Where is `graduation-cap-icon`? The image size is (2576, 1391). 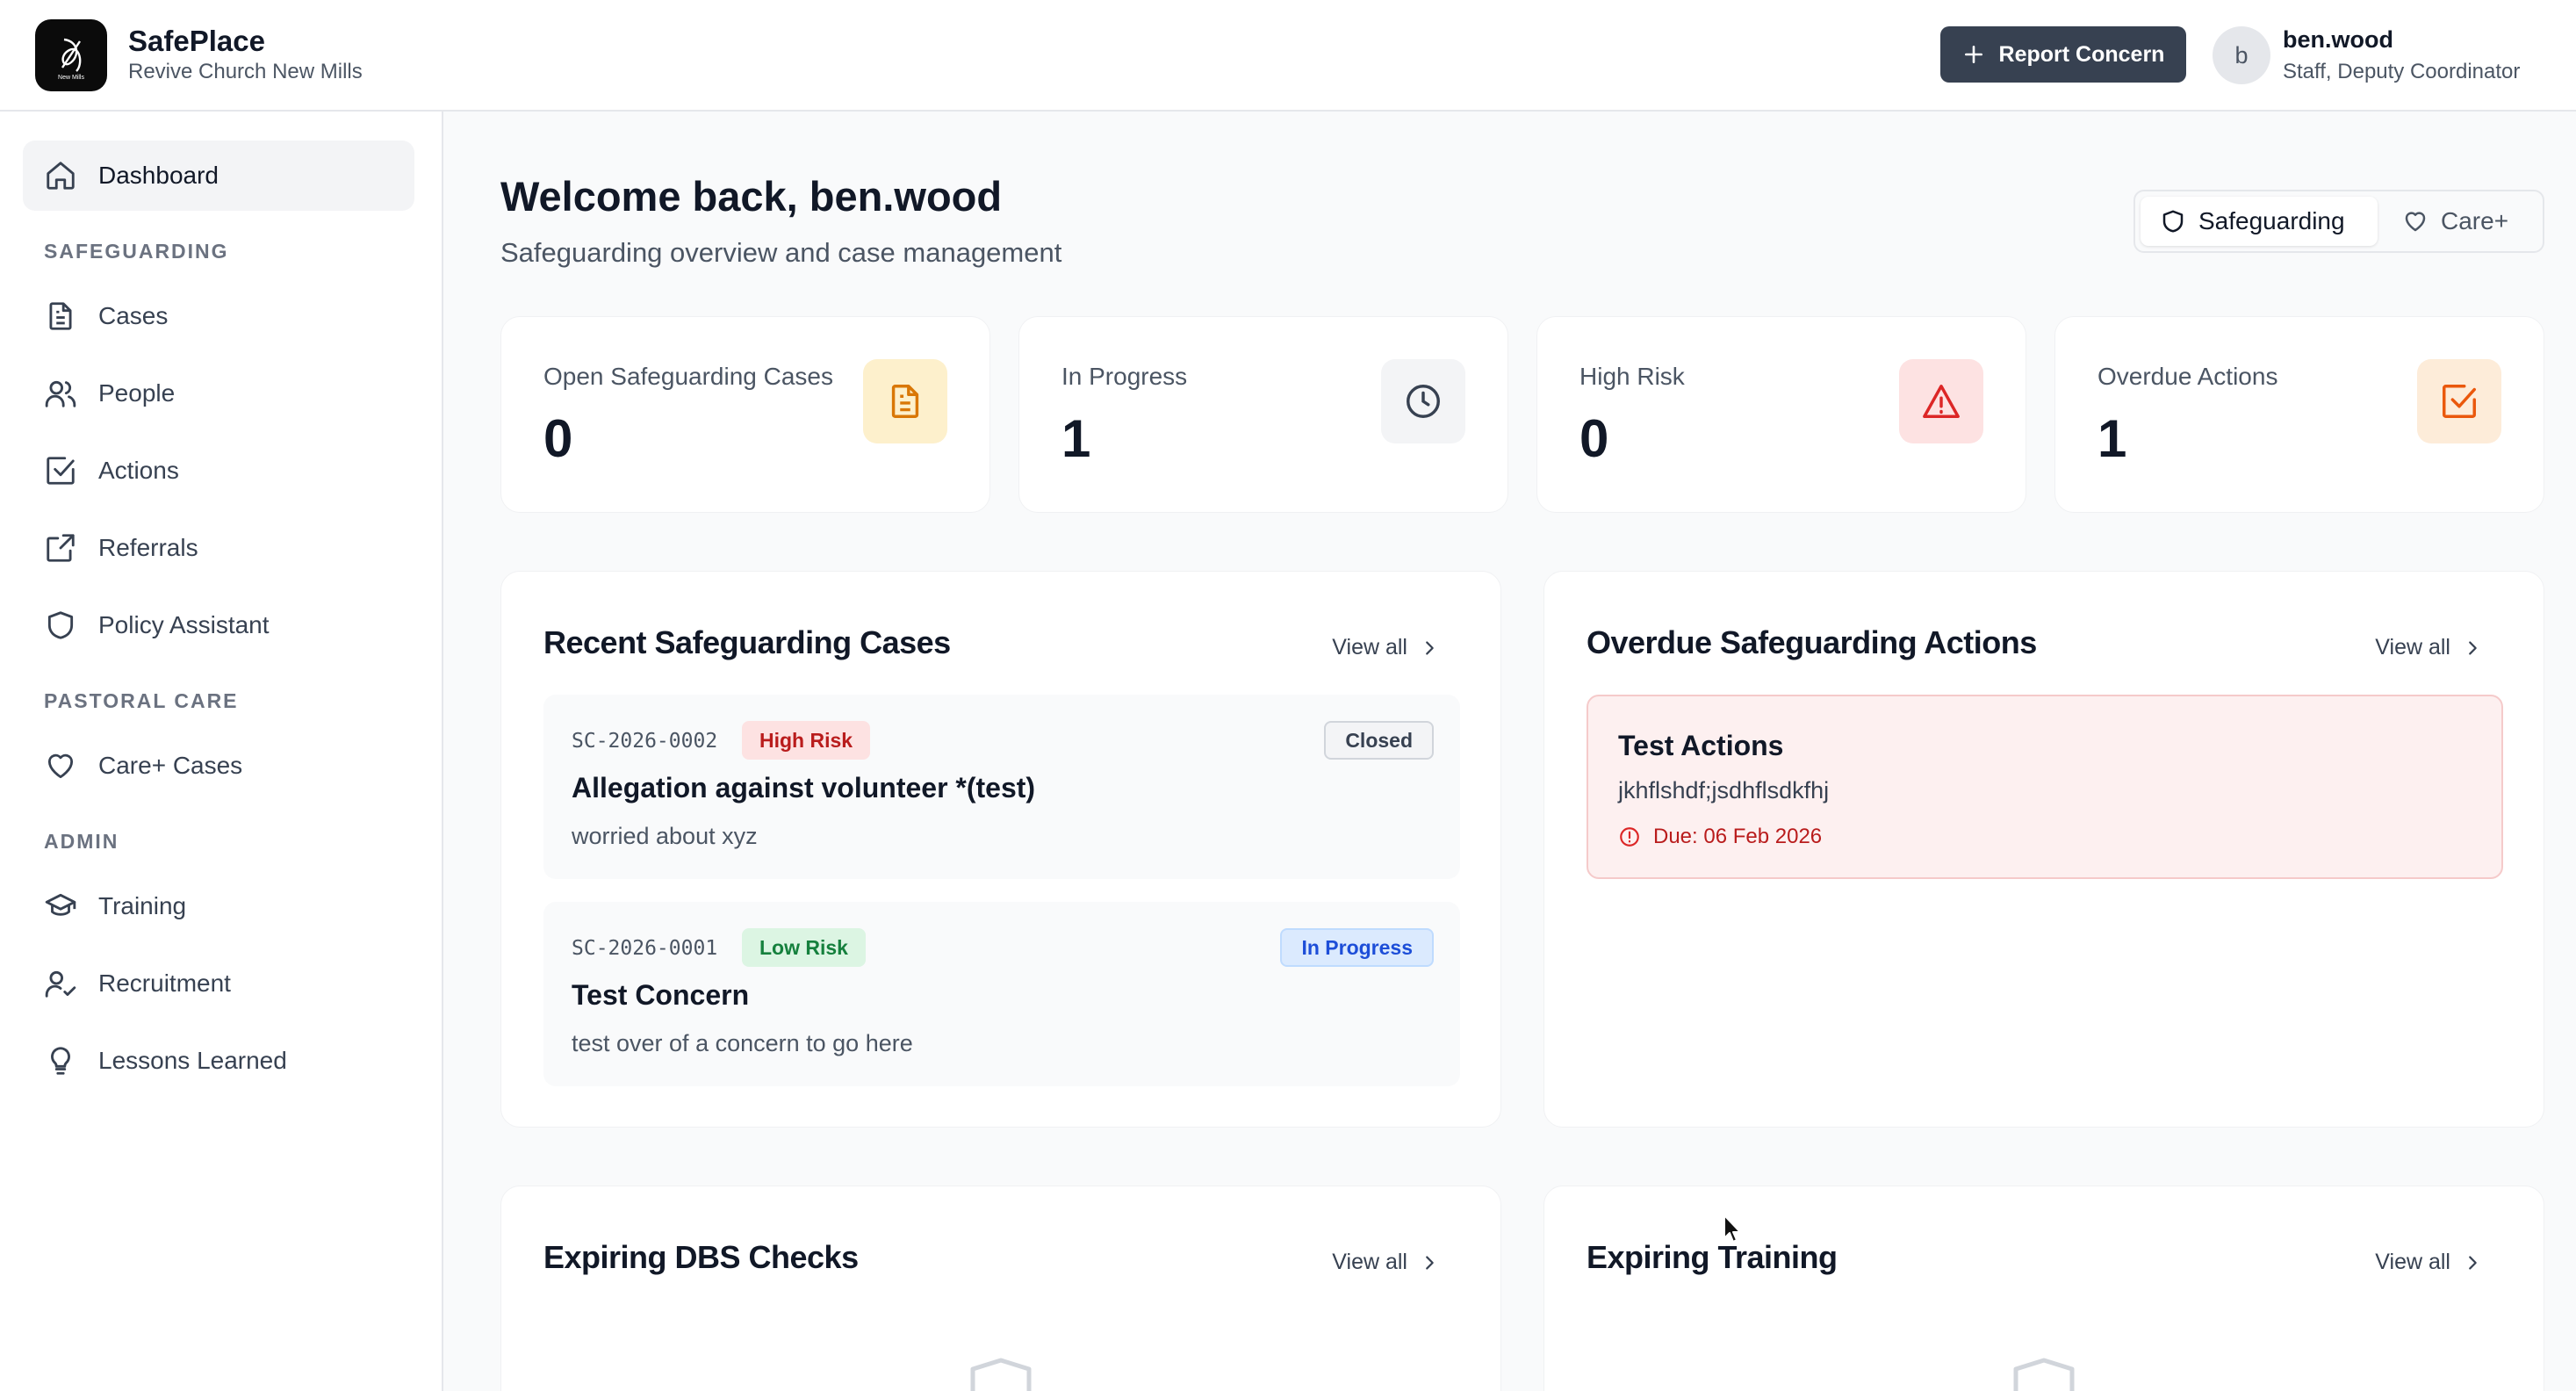
graduation-cap-icon is located at coordinates (60, 905).